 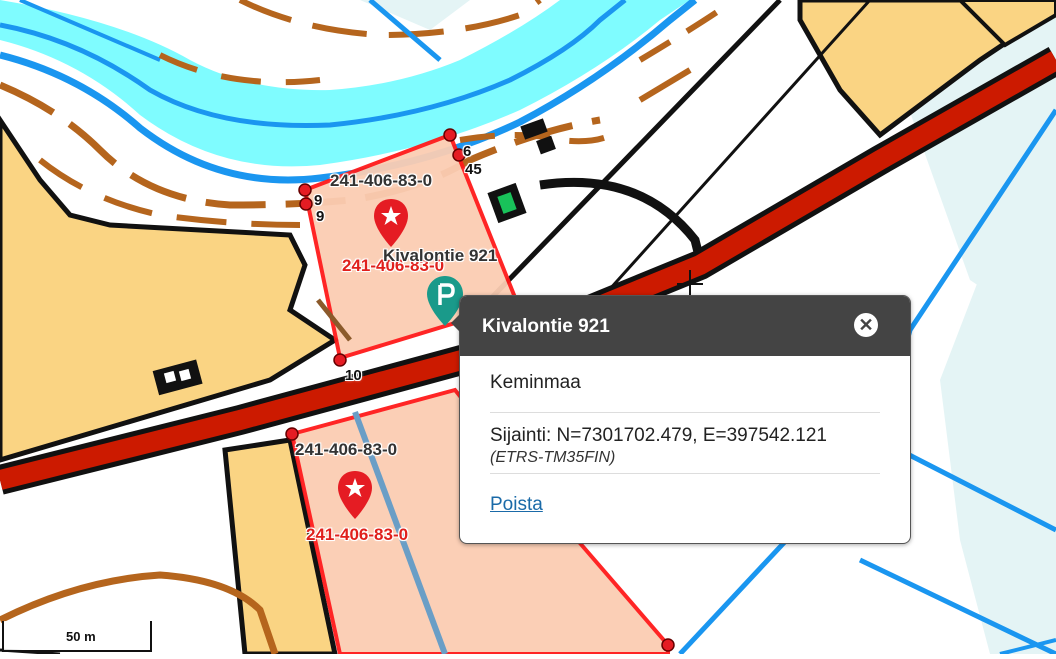 What do you see at coordinates (546, 326) in the screenshot?
I see `popup-title: Kivalontie 921` at bounding box center [546, 326].